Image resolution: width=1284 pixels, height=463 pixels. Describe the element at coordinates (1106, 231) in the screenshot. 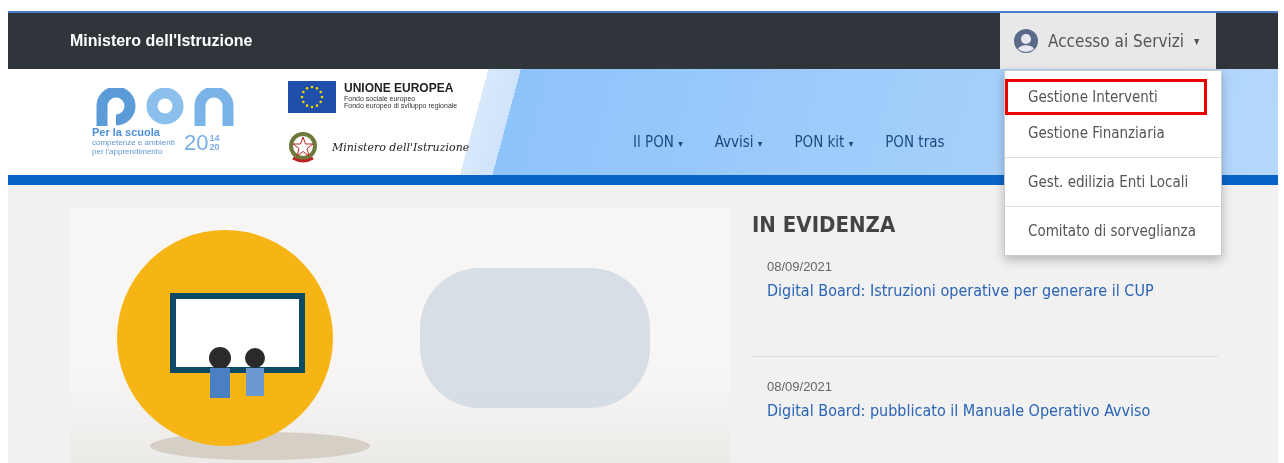

I see `menu-item: Comitato di sorveglianza` at that location.